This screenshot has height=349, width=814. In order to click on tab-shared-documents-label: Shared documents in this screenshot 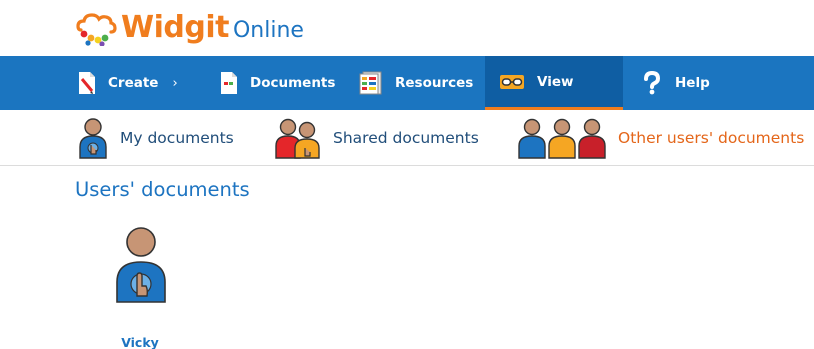, I will do `click(406, 137)`.